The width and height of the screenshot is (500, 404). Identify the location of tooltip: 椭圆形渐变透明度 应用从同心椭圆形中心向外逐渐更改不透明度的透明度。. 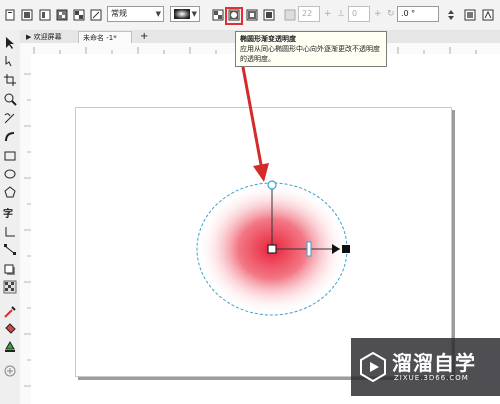
(311, 49).